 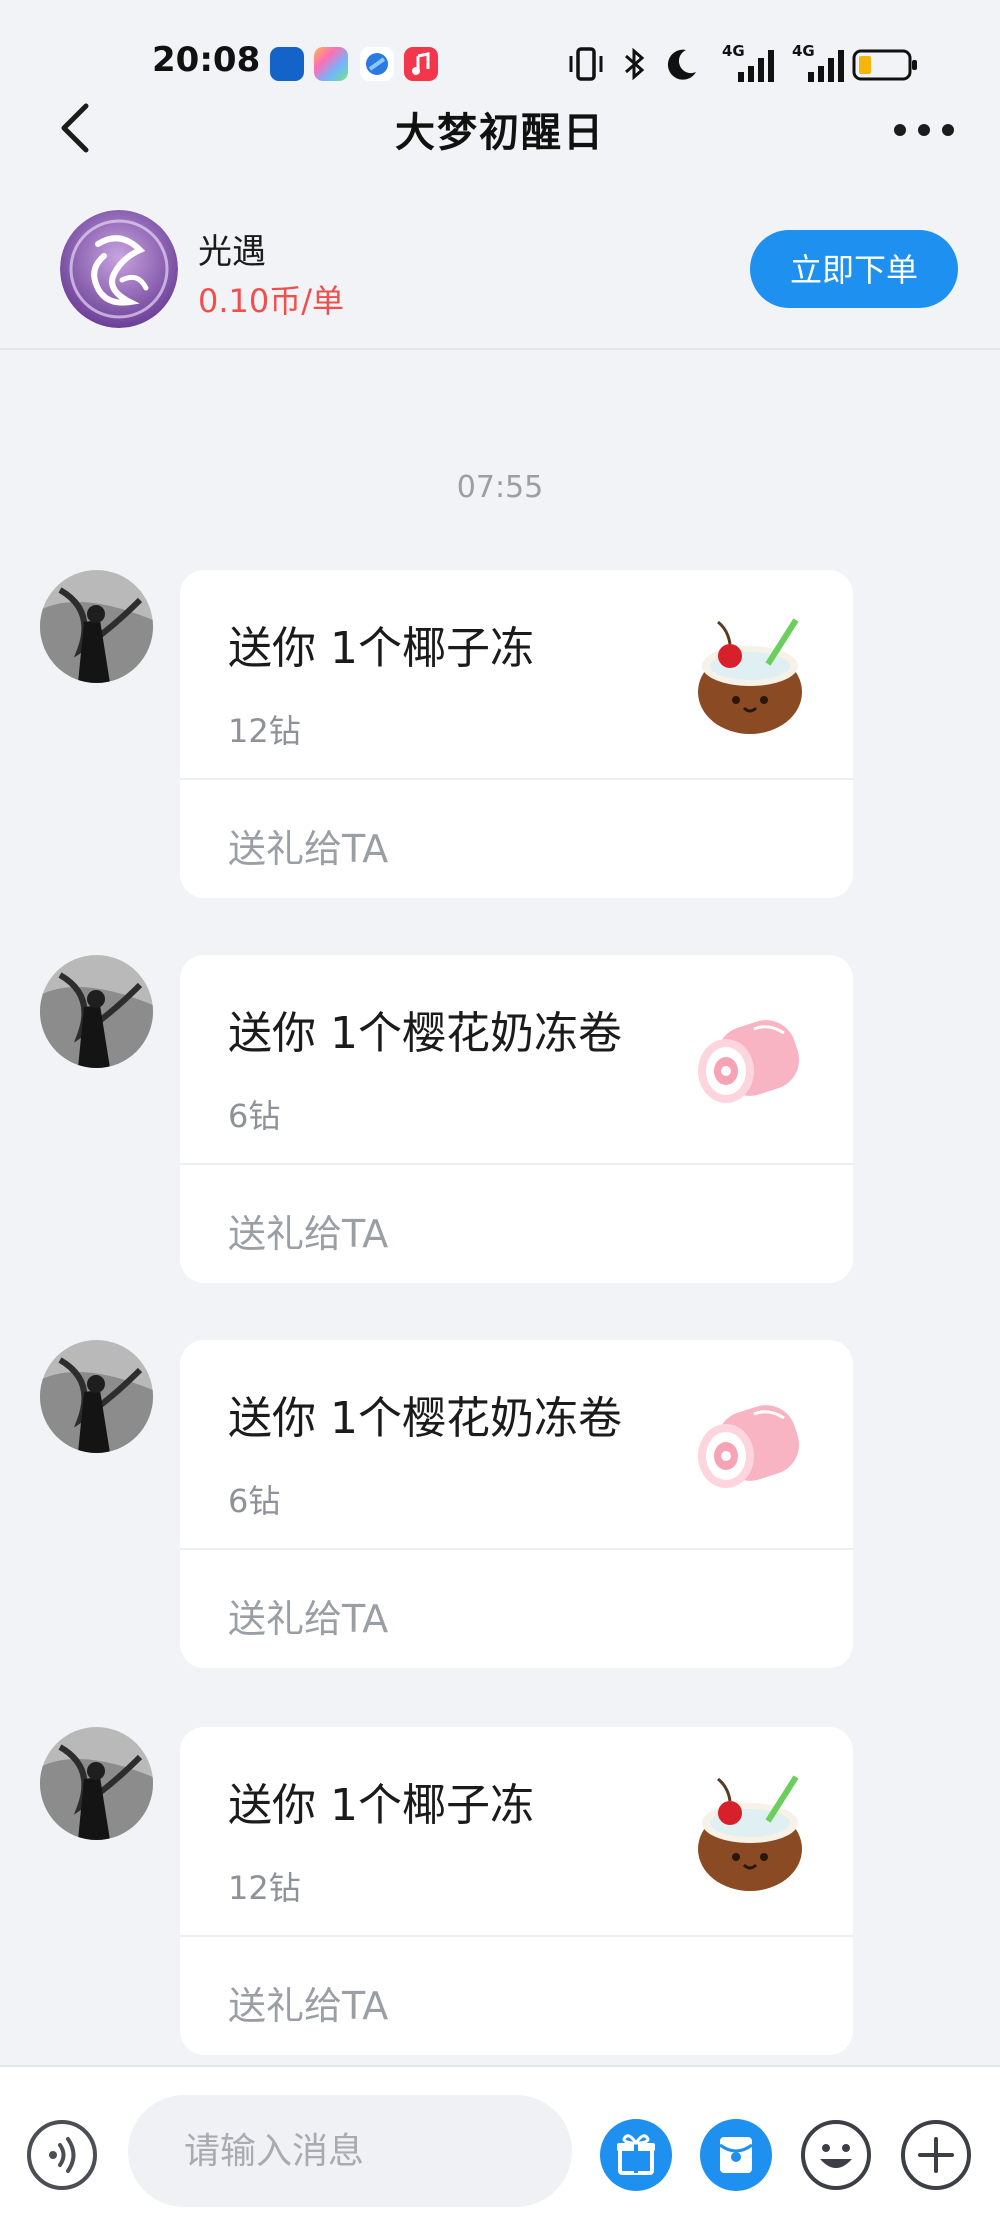 What do you see at coordinates (854, 269) in the screenshot?
I see `order-now-button: 立即下单` at bounding box center [854, 269].